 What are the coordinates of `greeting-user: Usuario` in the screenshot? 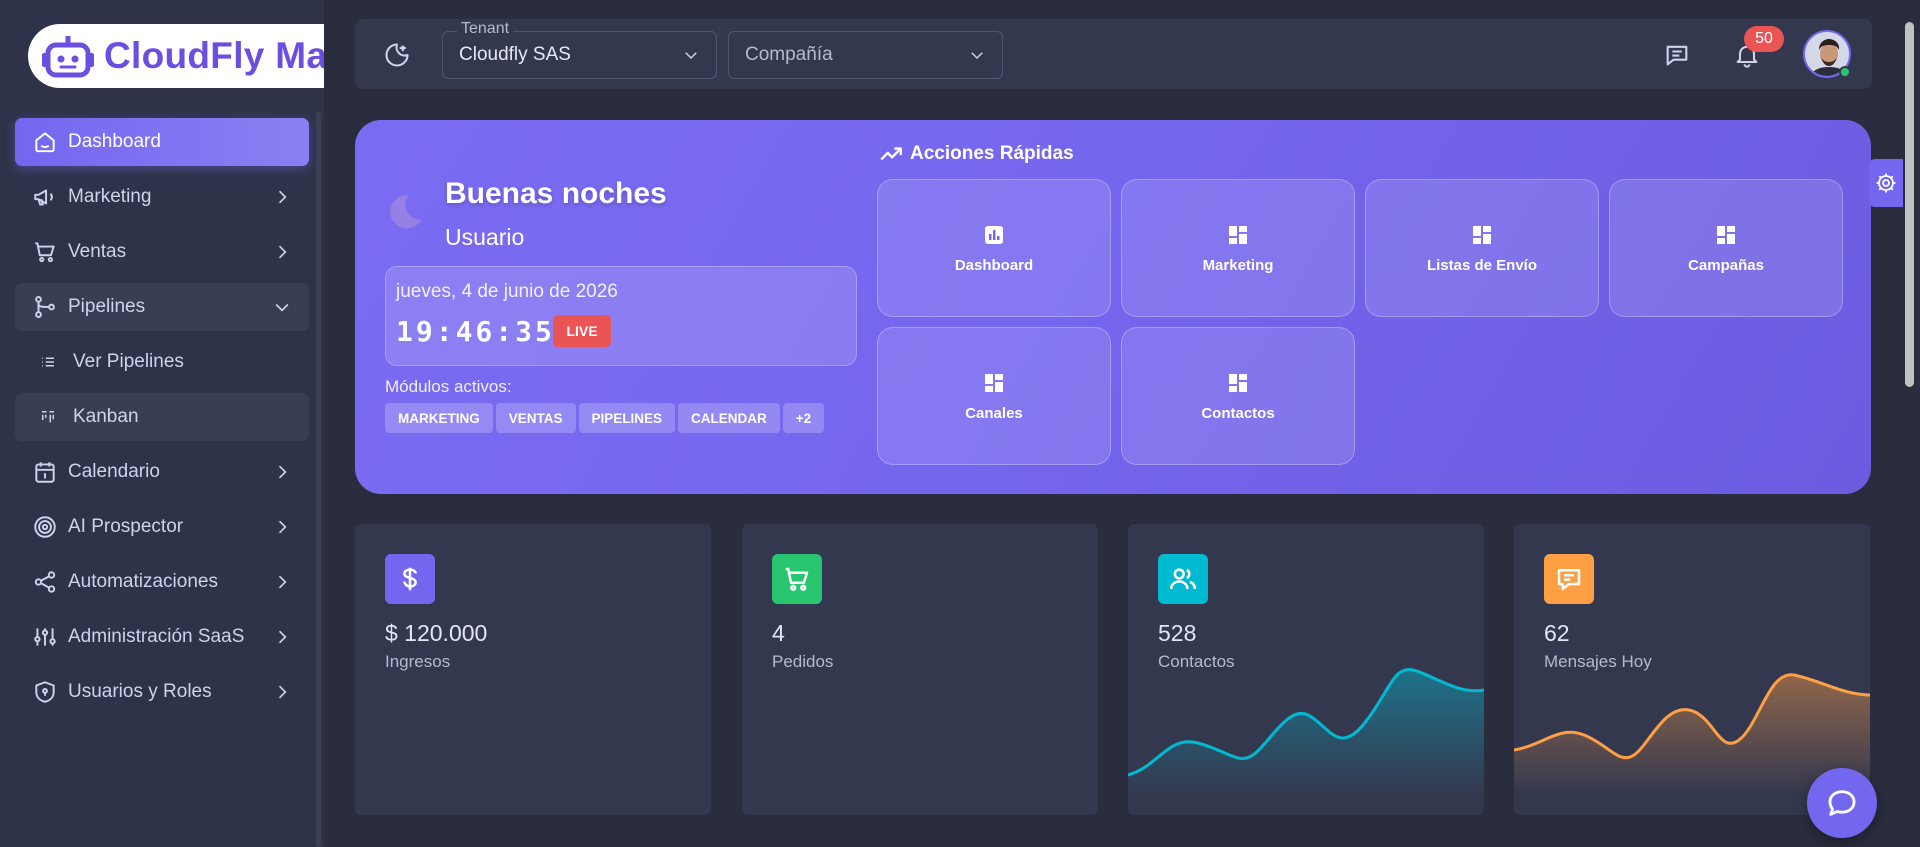 It's located at (485, 237).